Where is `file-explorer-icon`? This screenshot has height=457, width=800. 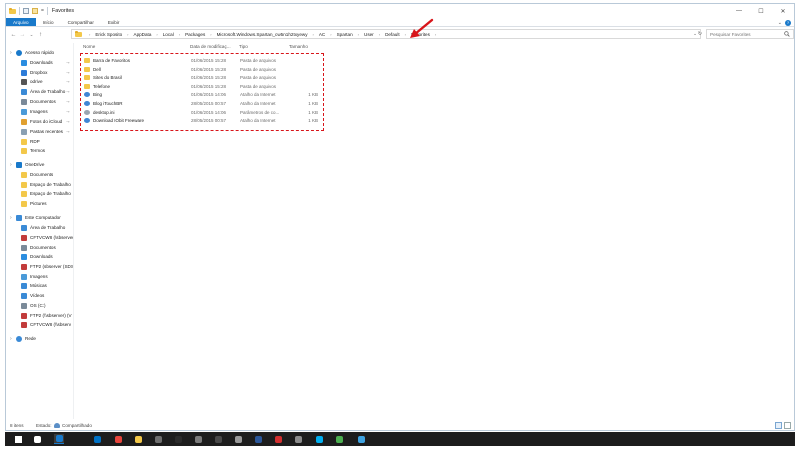 file-explorer-icon is located at coordinates (59, 439).